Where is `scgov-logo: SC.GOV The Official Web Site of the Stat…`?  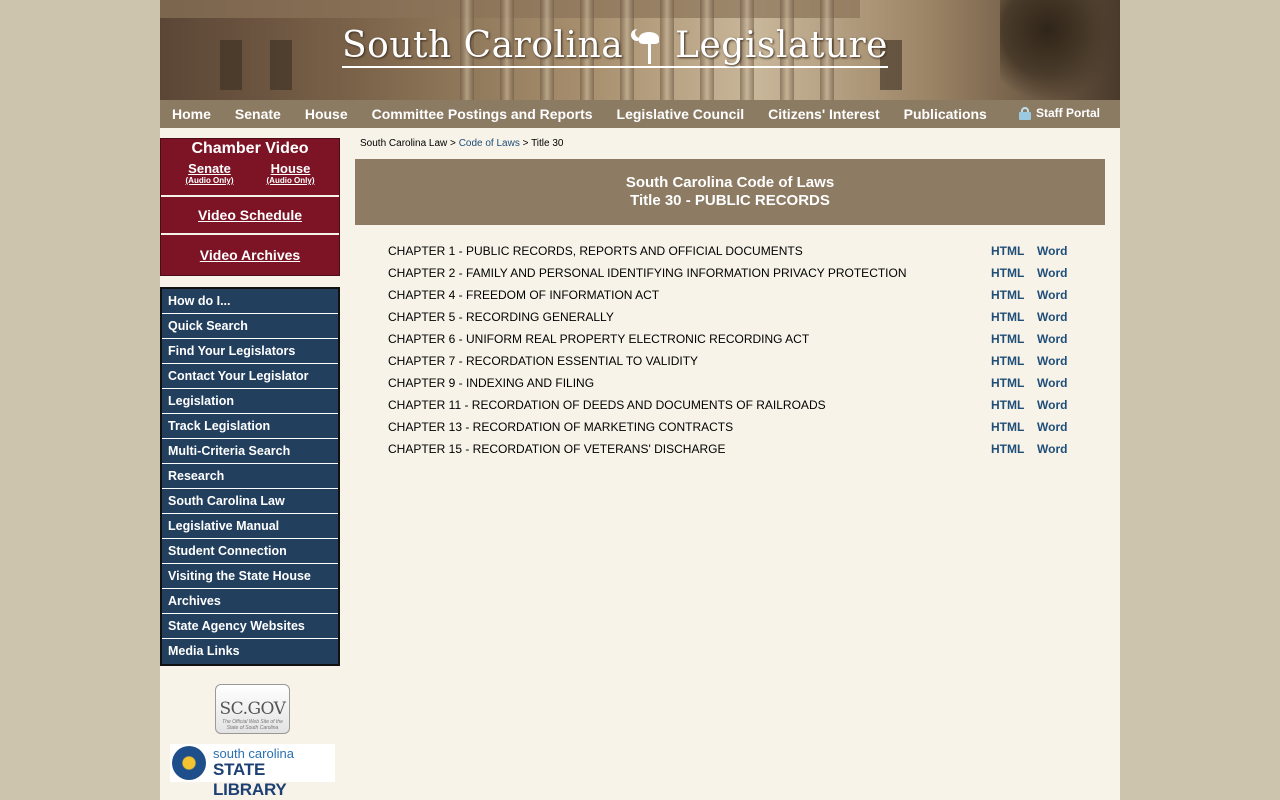
scgov-logo: SC.GOV The Official Web Site of the Stat… is located at coordinates (252, 709).